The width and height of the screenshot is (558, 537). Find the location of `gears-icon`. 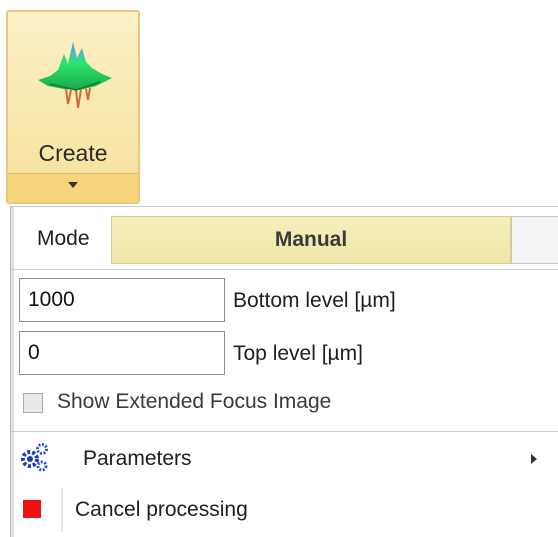

gears-icon is located at coordinates (34, 457).